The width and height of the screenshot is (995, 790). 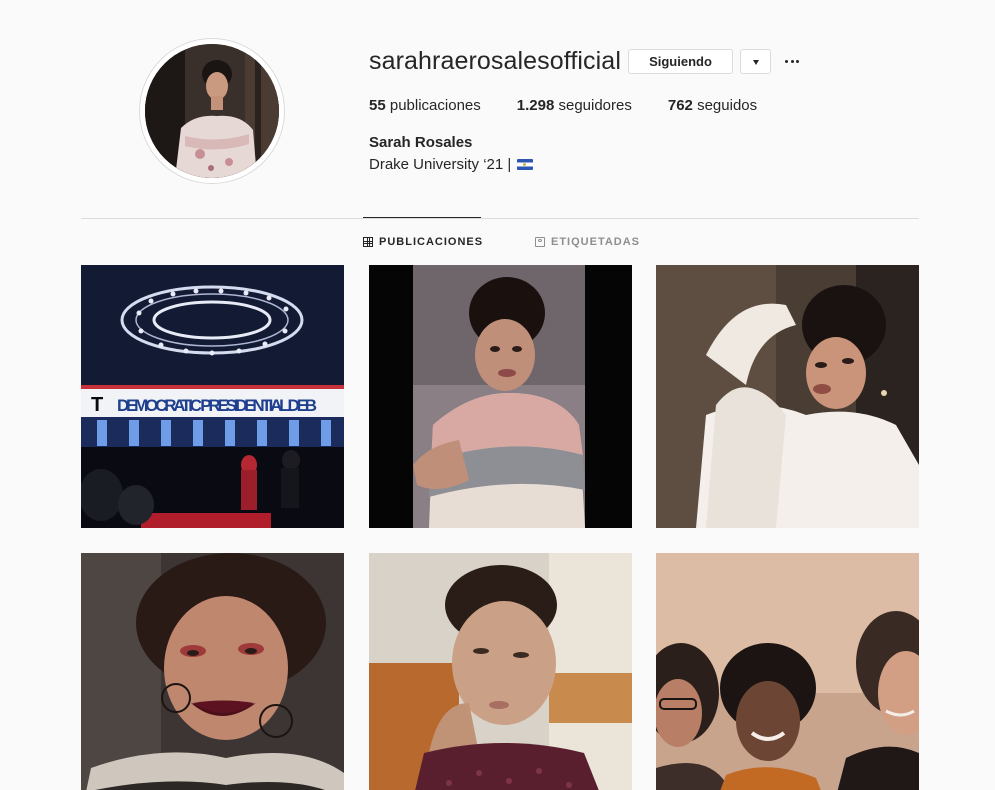 I want to click on bio-text: Drake University ‘21 |, so click(x=440, y=164).